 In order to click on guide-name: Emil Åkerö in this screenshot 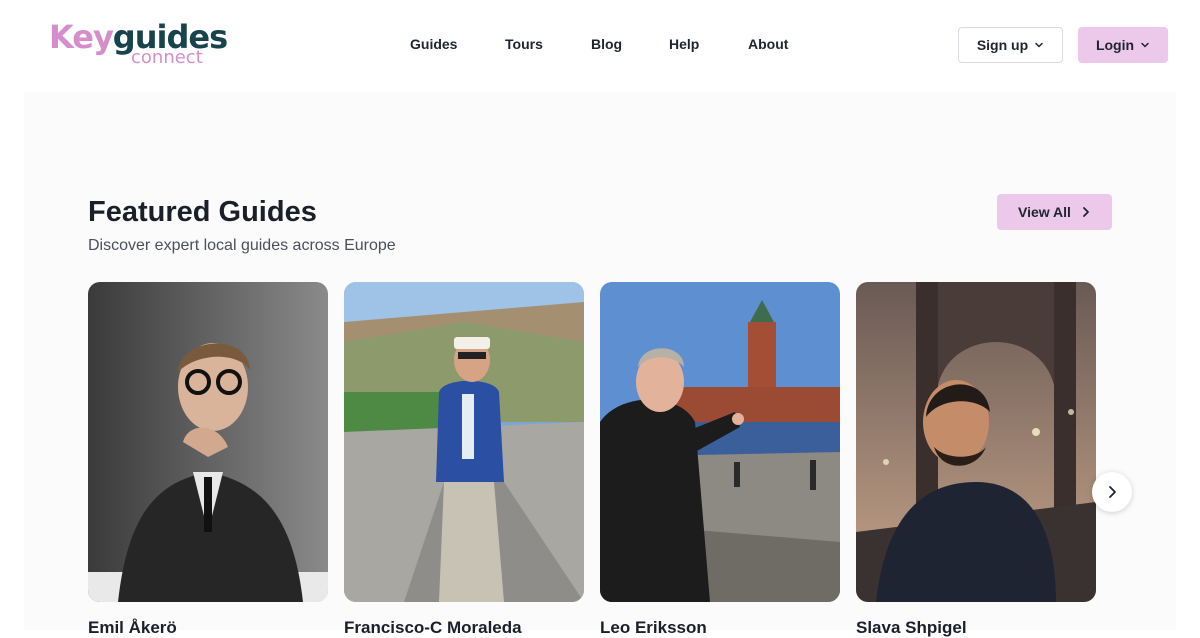, I will do `click(132, 627)`.